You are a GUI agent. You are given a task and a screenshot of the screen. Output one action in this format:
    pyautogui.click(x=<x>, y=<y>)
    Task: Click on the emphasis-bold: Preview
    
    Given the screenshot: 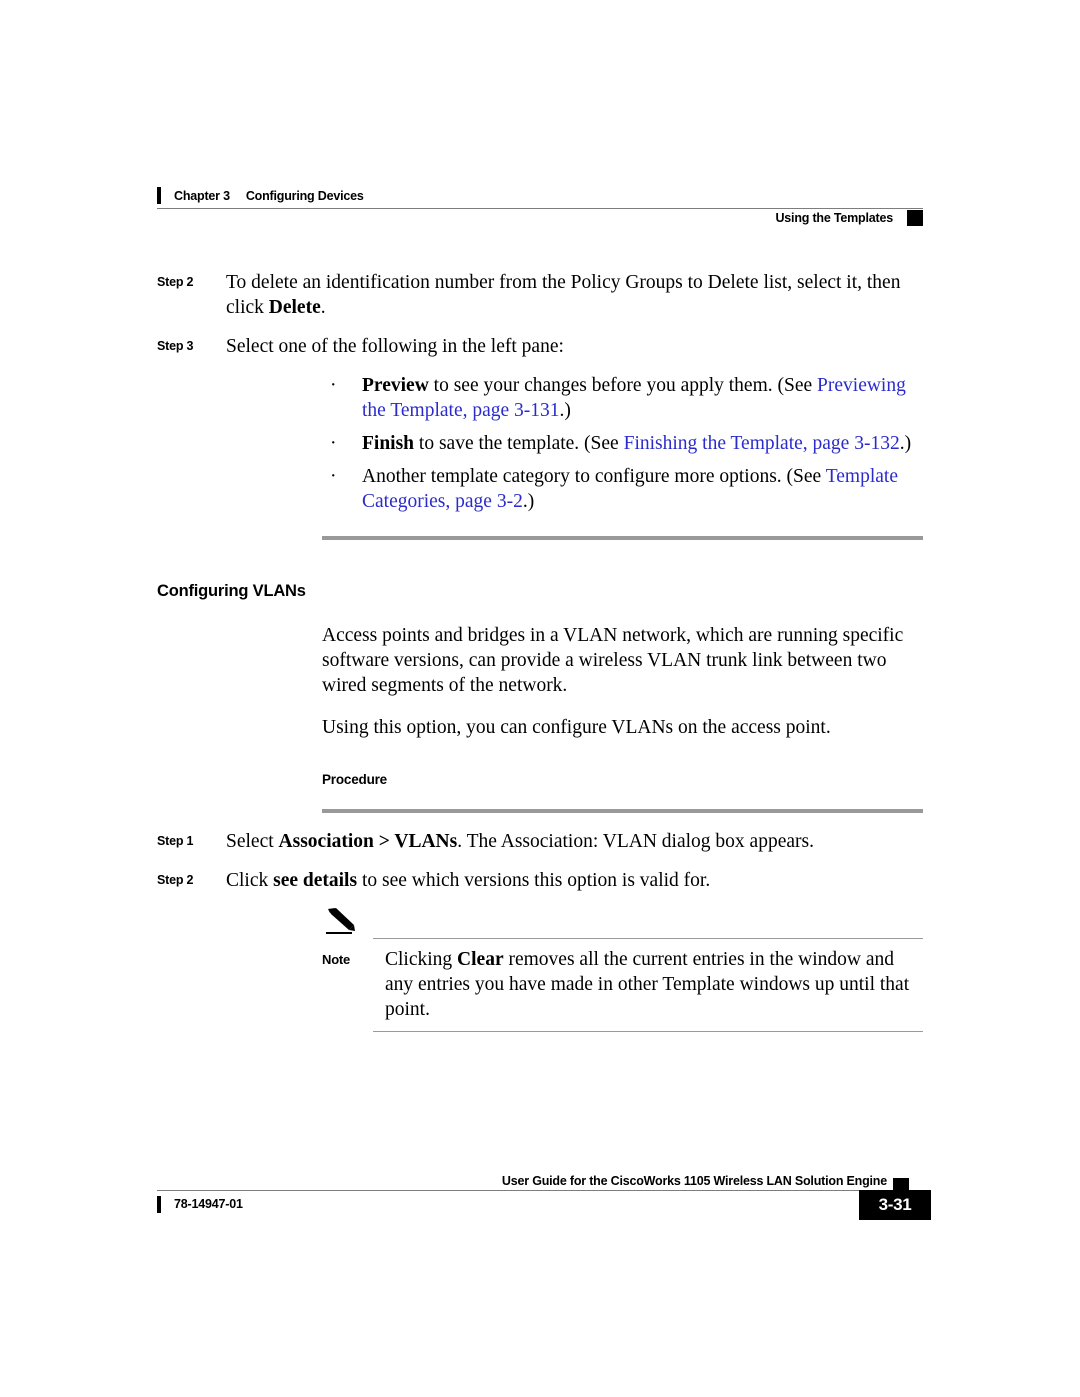 What is the action you would take?
    pyautogui.click(x=395, y=385)
    